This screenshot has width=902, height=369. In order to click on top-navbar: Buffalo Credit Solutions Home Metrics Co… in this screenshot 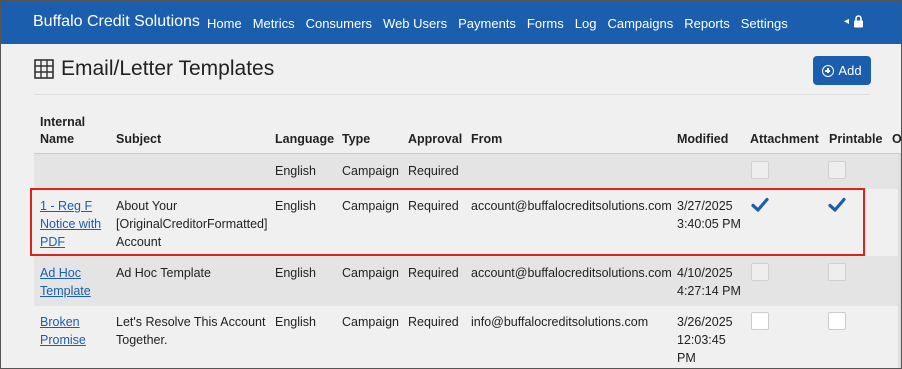, I will do `click(451, 22)`.